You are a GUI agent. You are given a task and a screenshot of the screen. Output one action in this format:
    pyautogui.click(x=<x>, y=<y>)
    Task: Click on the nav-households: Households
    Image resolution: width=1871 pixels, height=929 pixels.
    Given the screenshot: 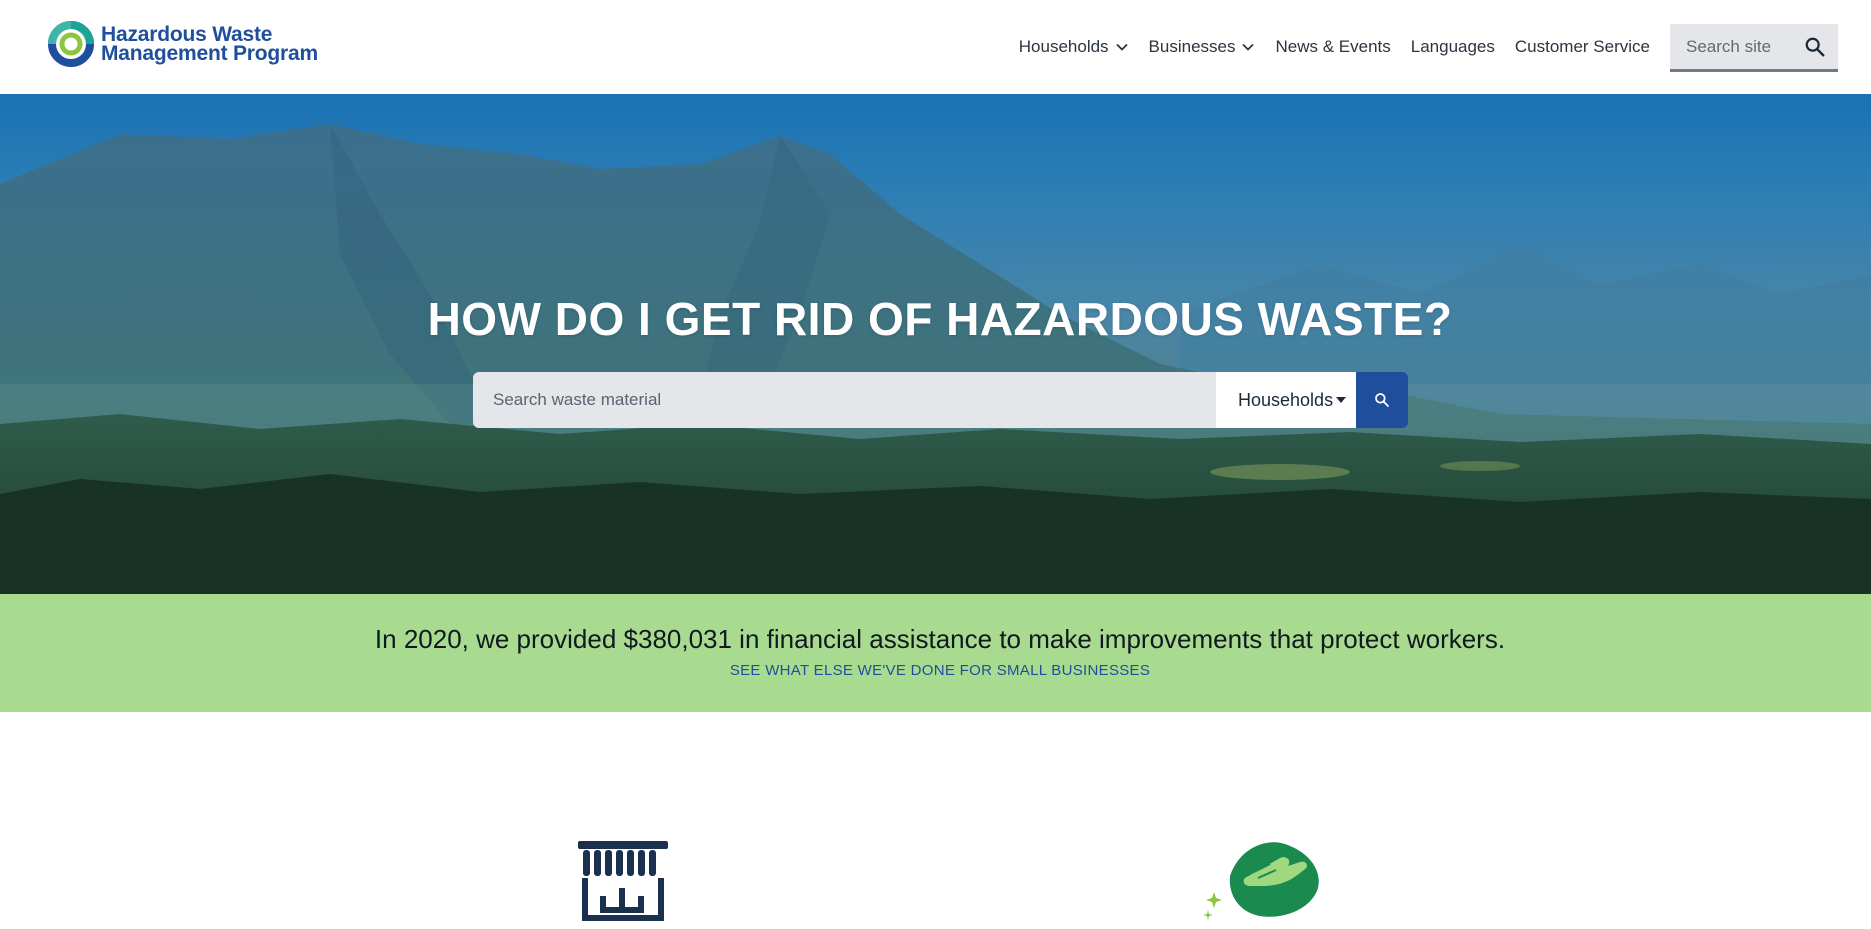 What is the action you would take?
    pyautogui.click(x=1074, y=47)
    